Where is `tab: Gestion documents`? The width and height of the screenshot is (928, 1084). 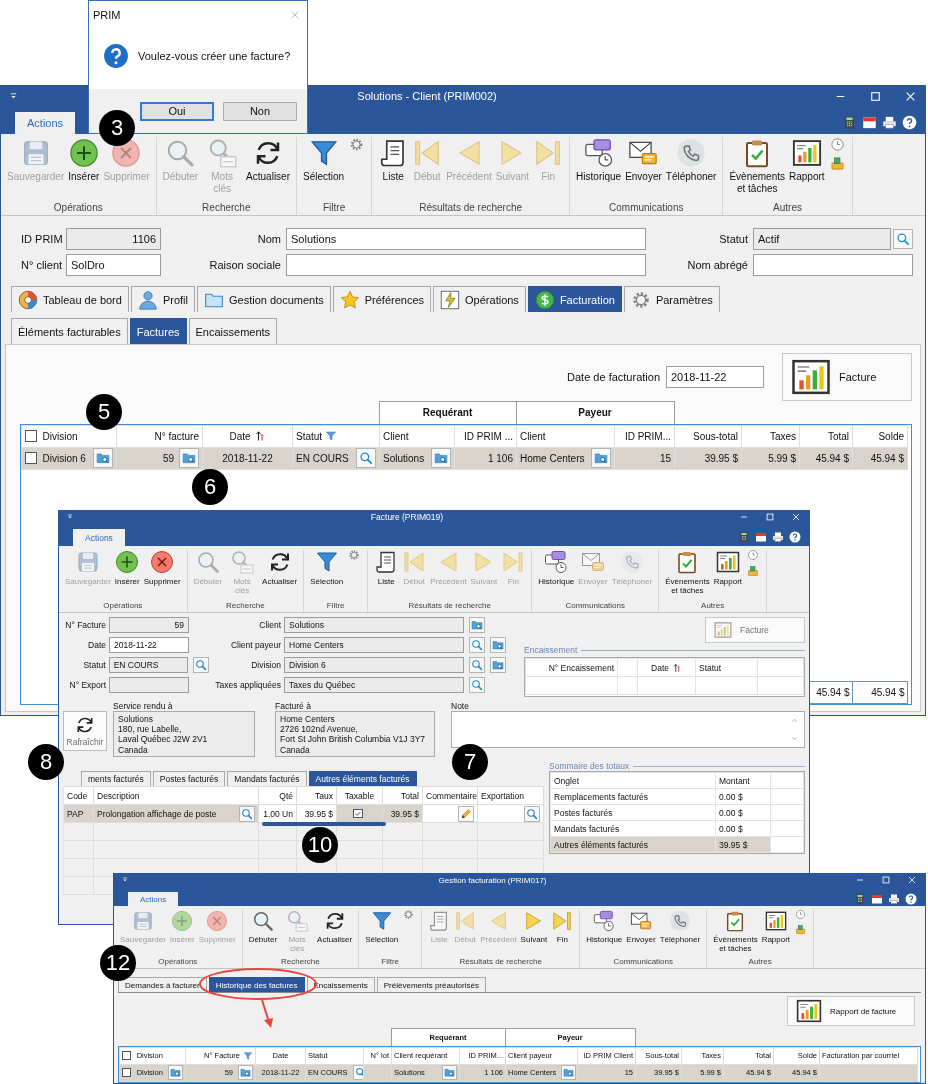
tab: Gestion documents is located at coordinates (263, 299).